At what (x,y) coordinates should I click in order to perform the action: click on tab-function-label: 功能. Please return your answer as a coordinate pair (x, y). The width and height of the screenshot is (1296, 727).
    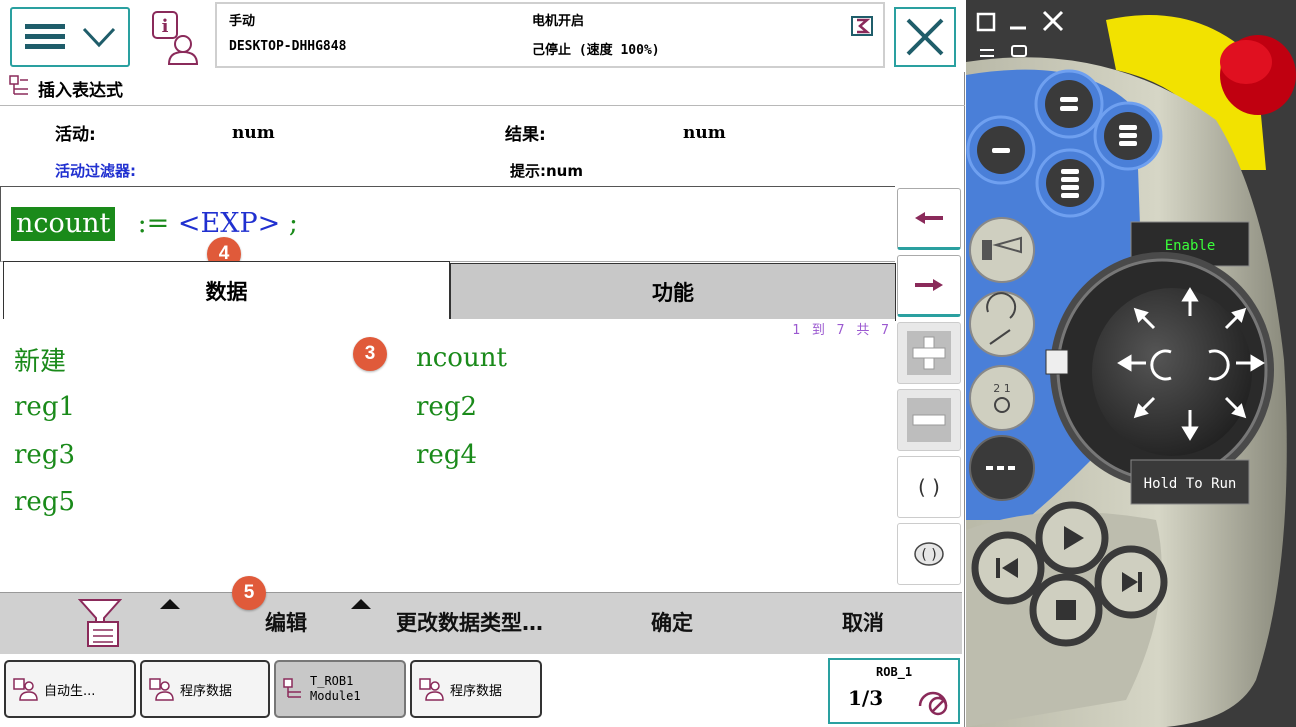
    Looking at the image, I should click on (673, 293).